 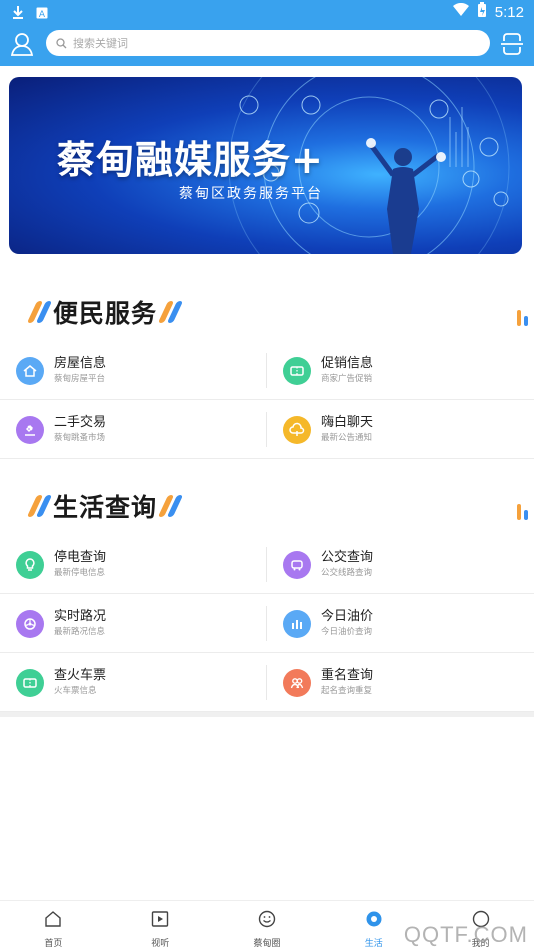 What do you see at coordinates (80, 557) in the screenshot?
I see `item-title: 停电查询` at bounding box center [80, 557].